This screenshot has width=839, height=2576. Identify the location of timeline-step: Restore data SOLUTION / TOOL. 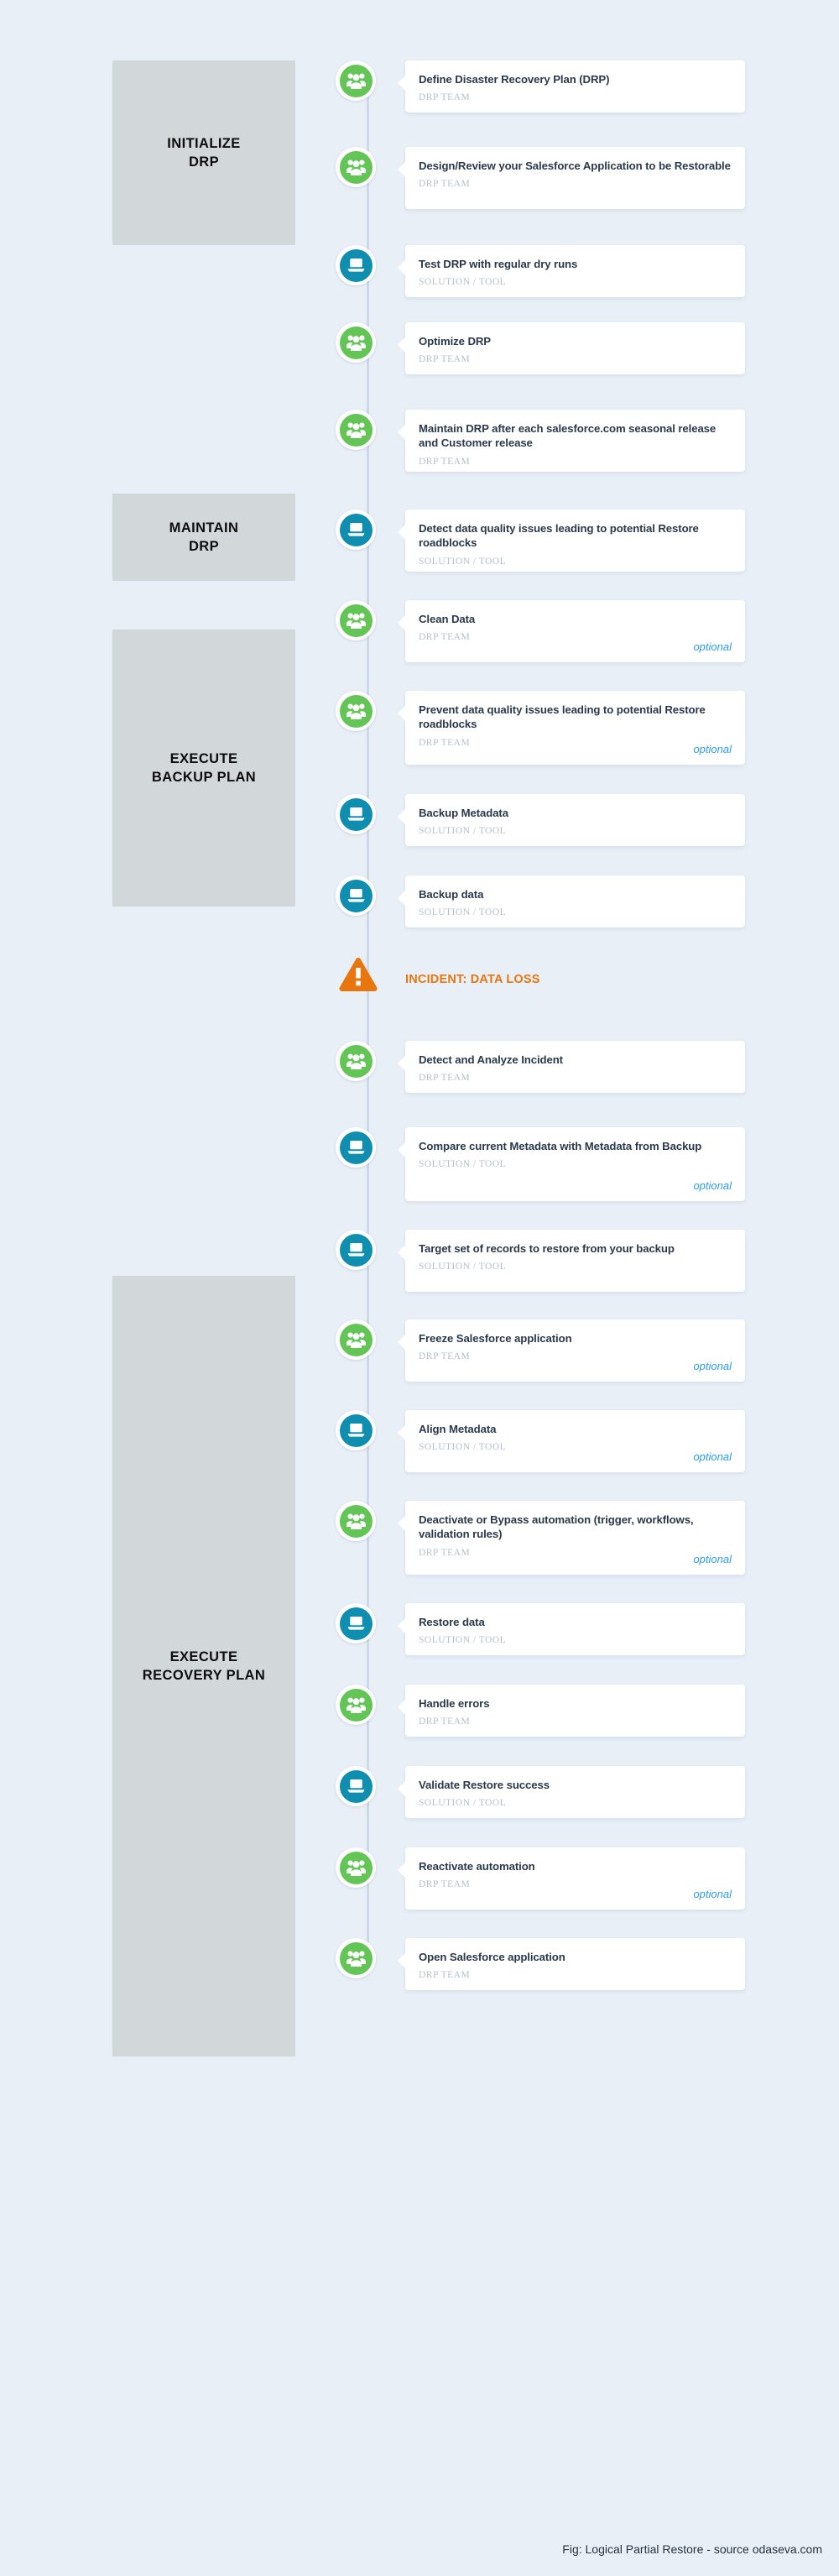
(419, 1629).